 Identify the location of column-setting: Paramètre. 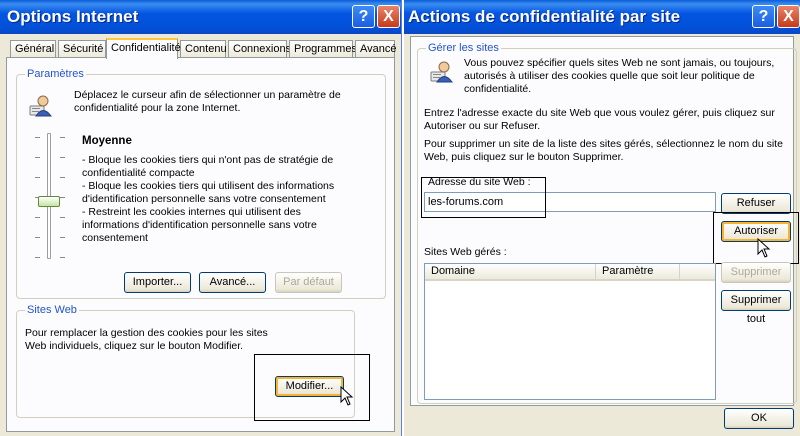
(638, 272).